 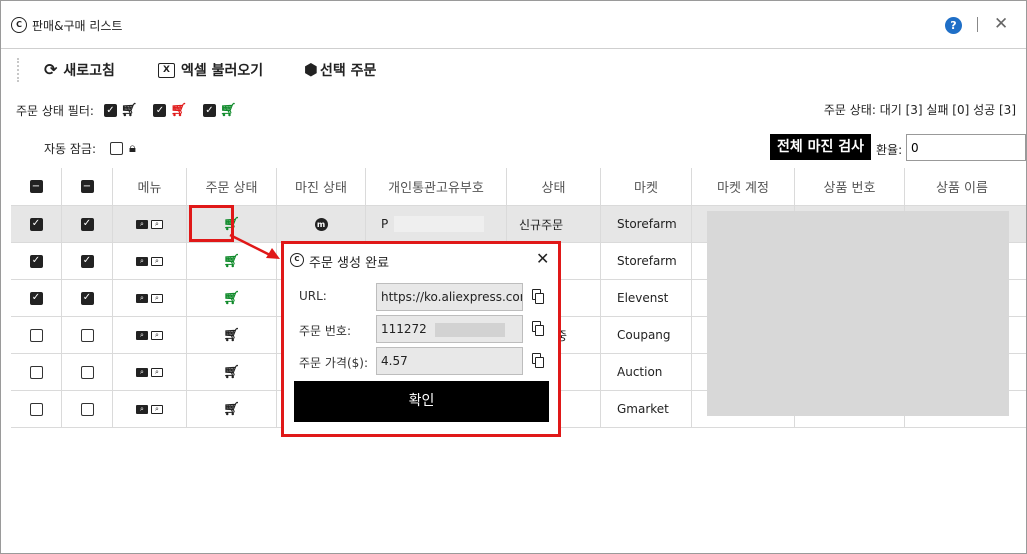 I want to click on auto-lock: 자동 잠금: 🔒︎, so click(x=90, y=148).